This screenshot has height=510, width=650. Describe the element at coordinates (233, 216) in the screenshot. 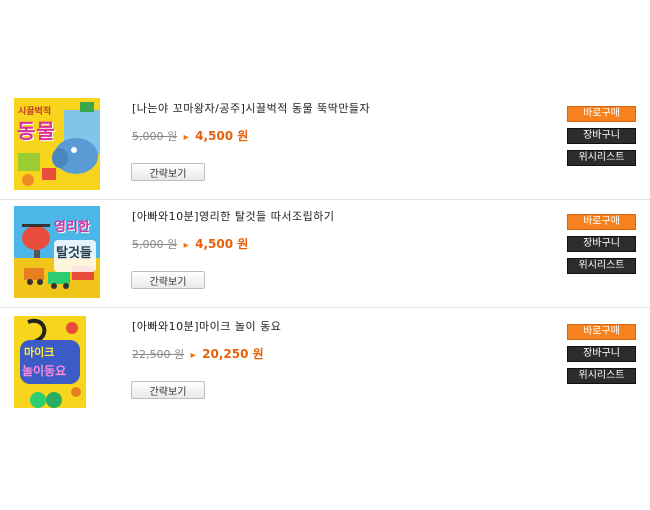

I see `product-title: [아빠와10분]영리한 탈것들 따서조립하기` at that location.